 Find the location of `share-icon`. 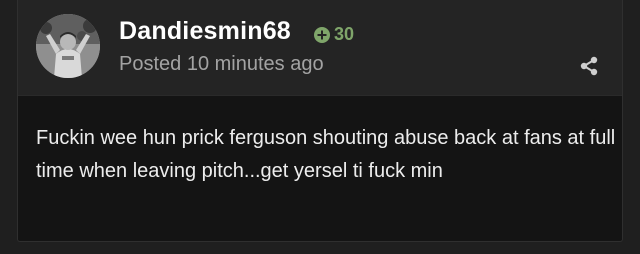

share-icon is located at coordinates (589, 66).